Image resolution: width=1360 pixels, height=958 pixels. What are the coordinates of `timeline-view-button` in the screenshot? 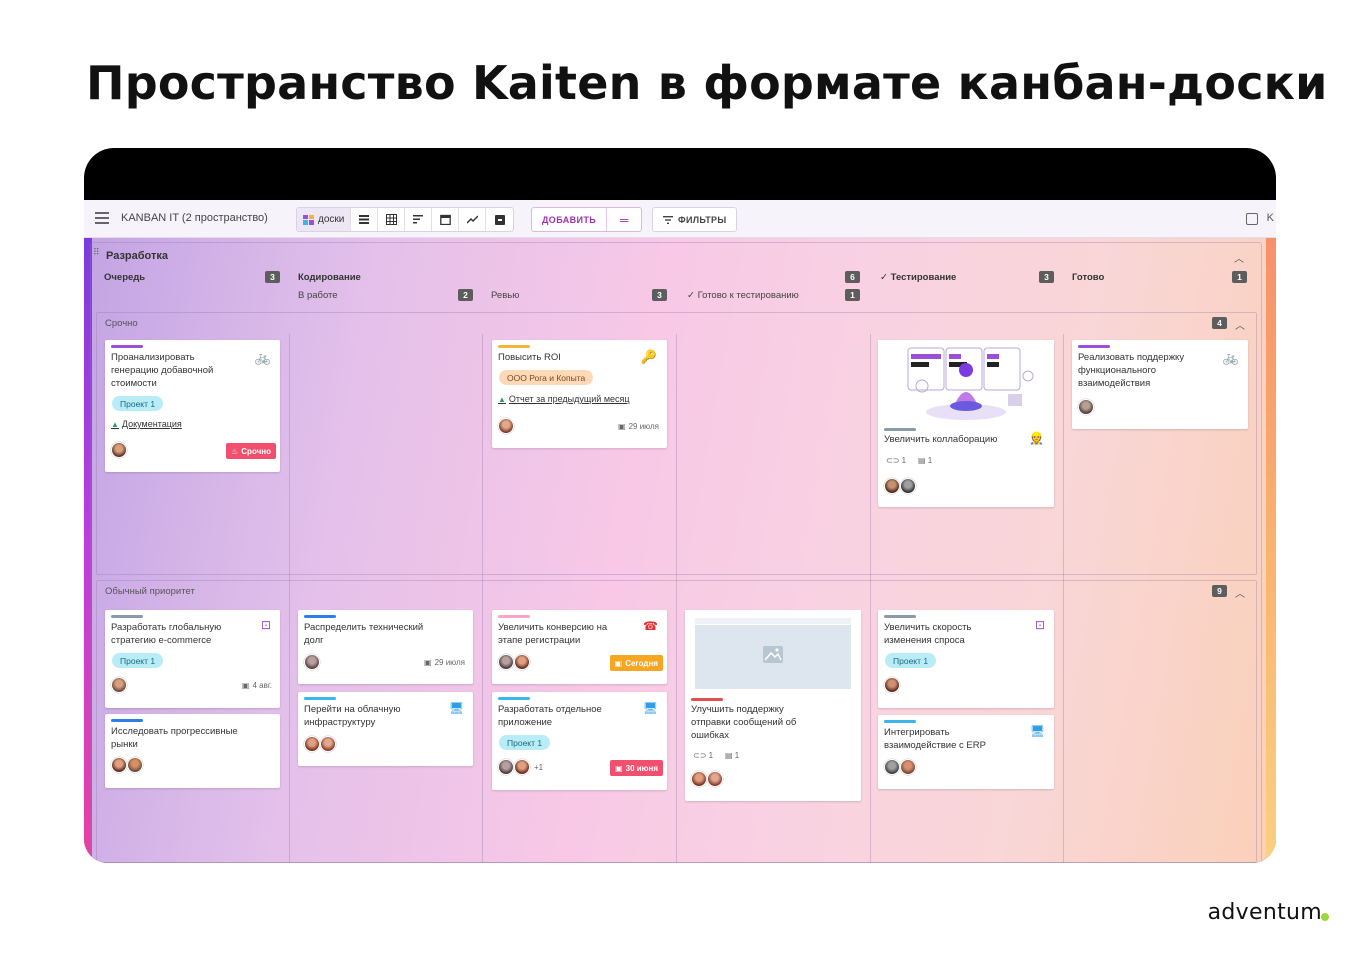 It's located at (419, 219).